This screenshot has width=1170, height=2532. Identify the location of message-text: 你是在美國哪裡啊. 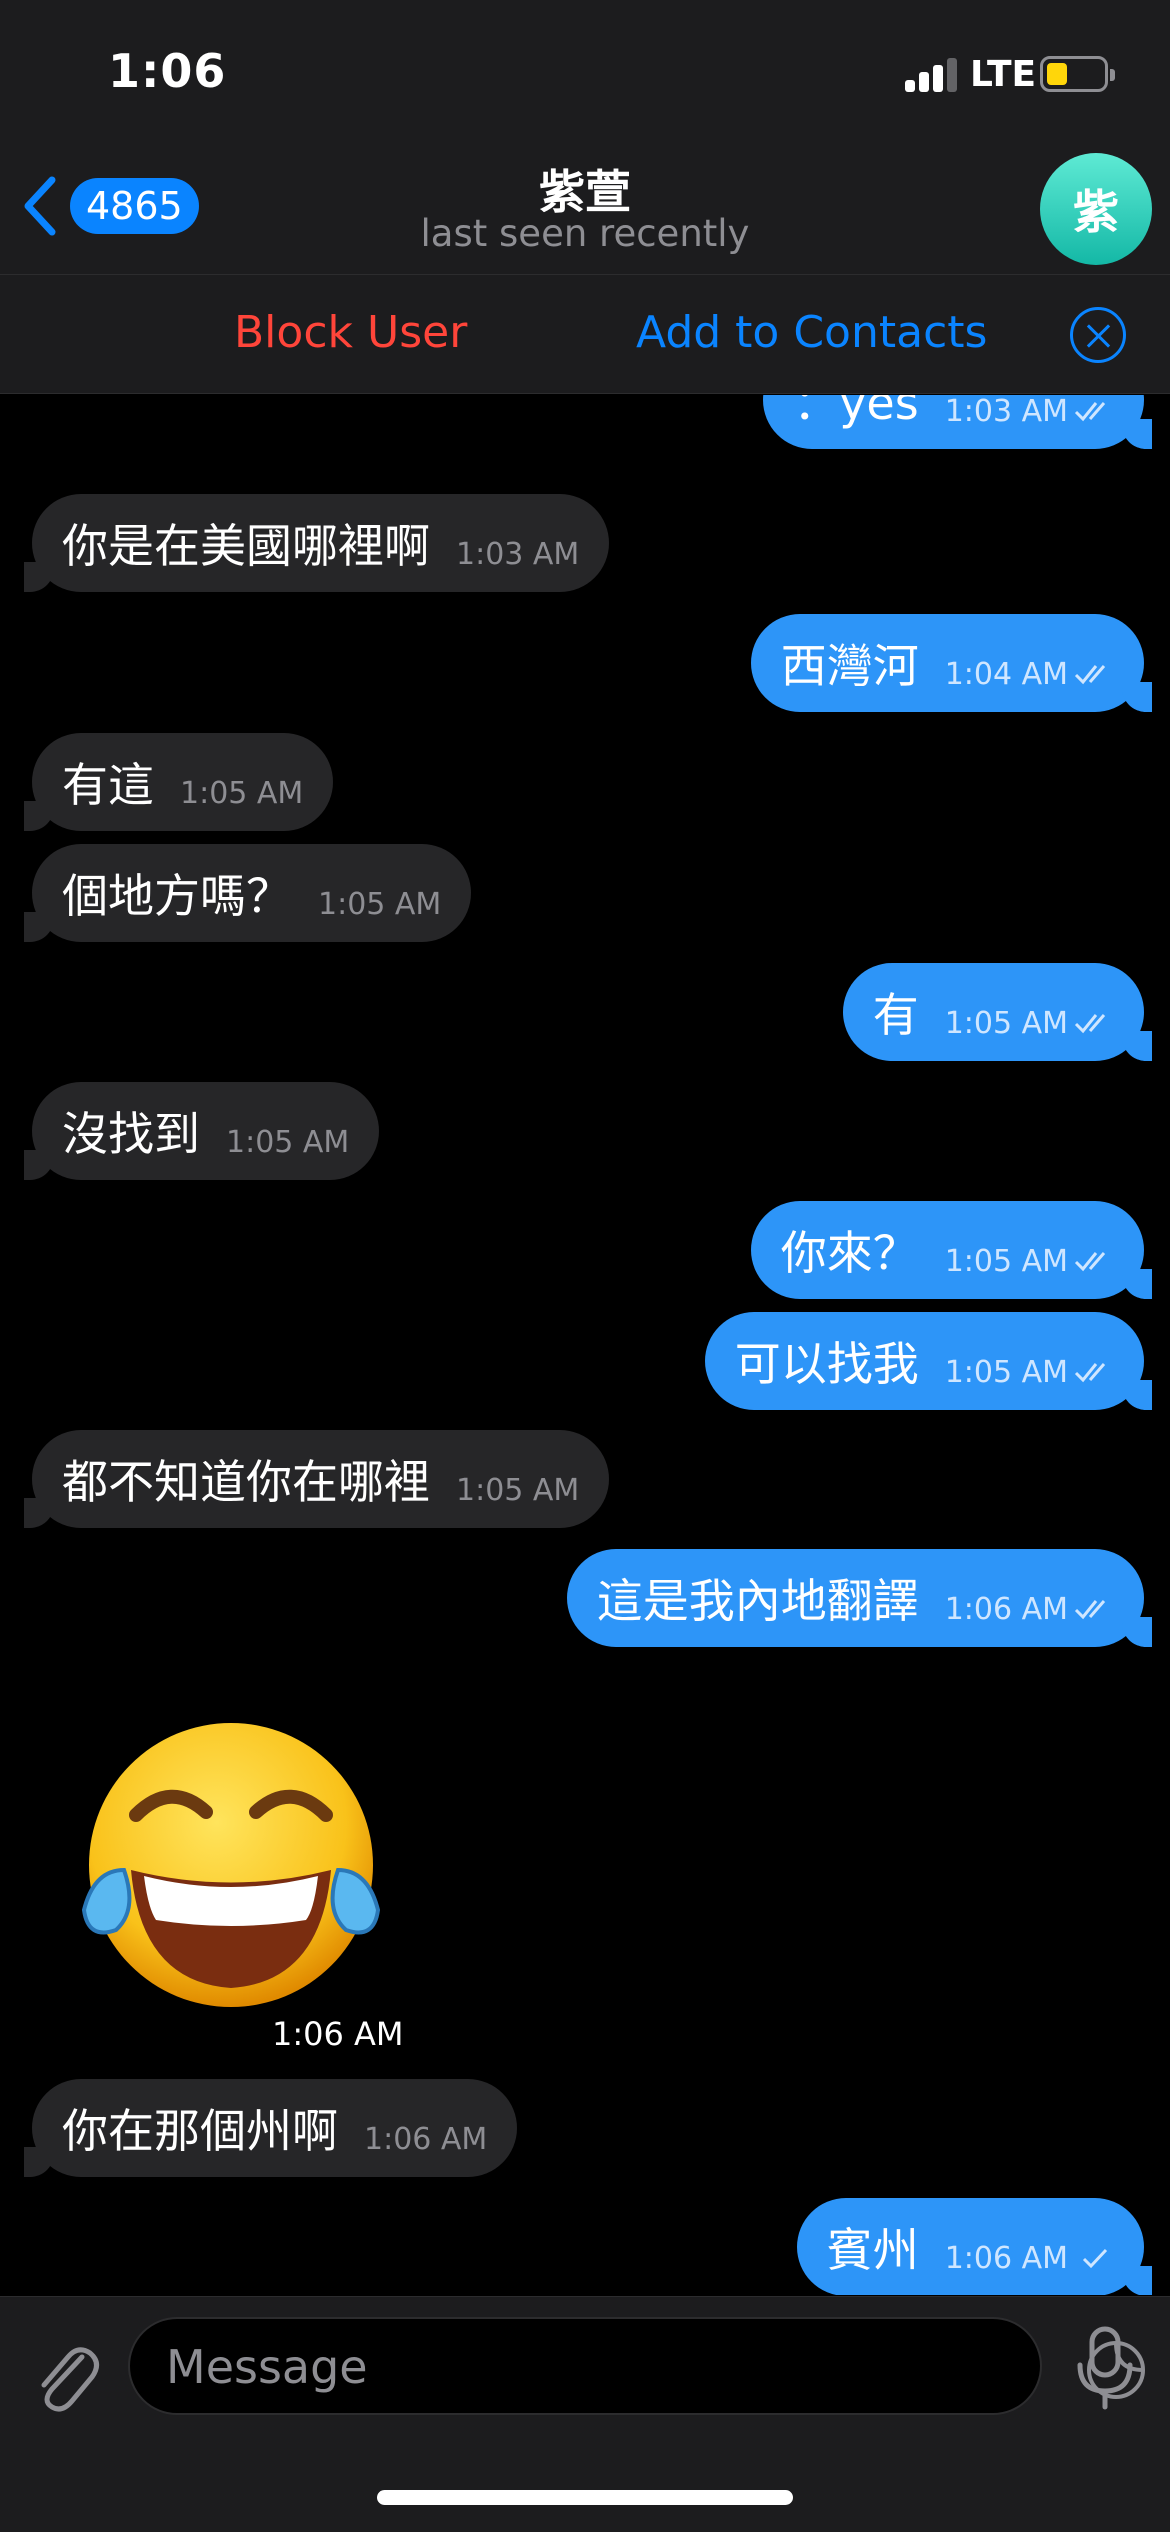
(246, 546).